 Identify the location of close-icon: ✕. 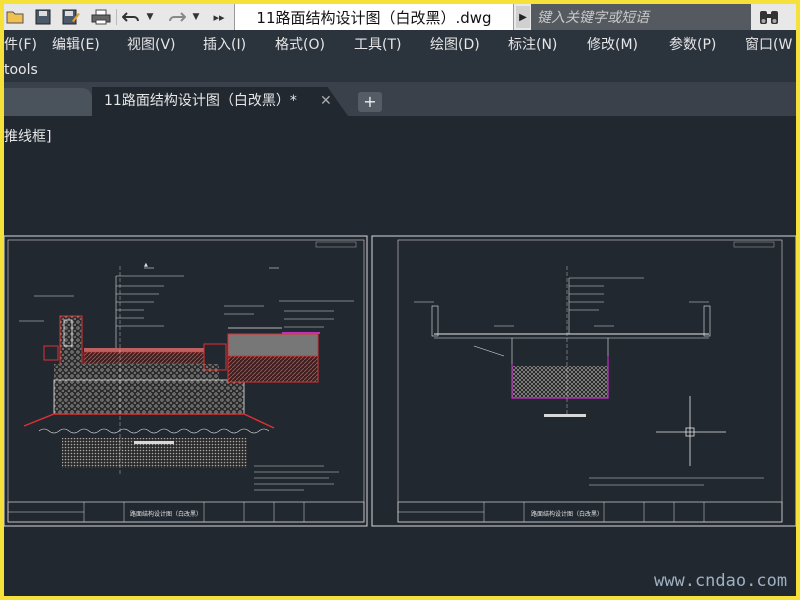
(326, 101).